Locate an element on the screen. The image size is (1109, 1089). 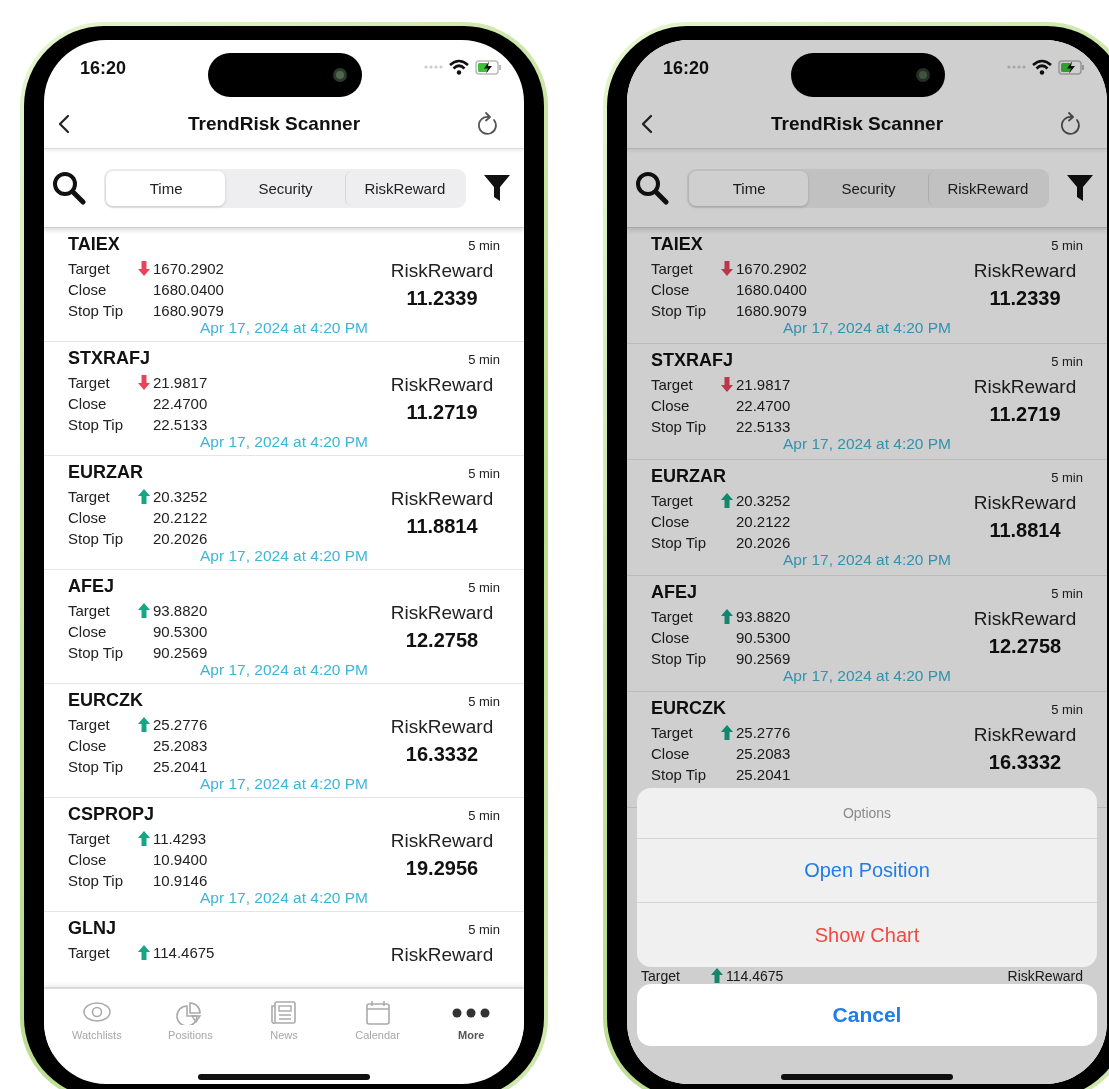
tab-bar-item: More is located at coordinates (471, 1021).